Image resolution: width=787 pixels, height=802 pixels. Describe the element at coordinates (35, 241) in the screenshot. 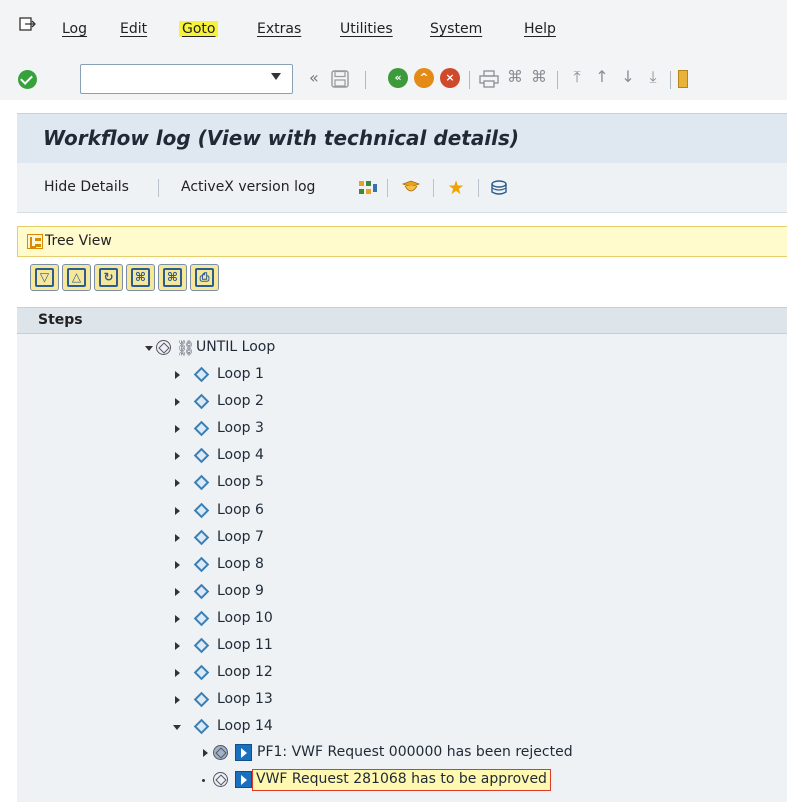

I see `tree-view-icon` at that location.